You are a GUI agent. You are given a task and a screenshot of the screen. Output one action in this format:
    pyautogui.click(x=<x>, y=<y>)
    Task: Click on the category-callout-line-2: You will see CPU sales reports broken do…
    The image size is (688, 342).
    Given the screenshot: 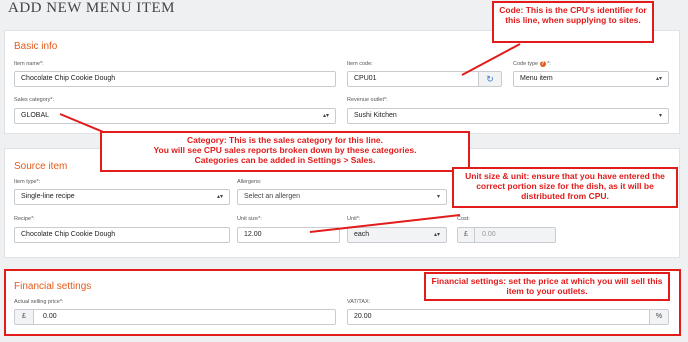 What is the action you would take?
    pyautogui.click(x=285, y=150)
    